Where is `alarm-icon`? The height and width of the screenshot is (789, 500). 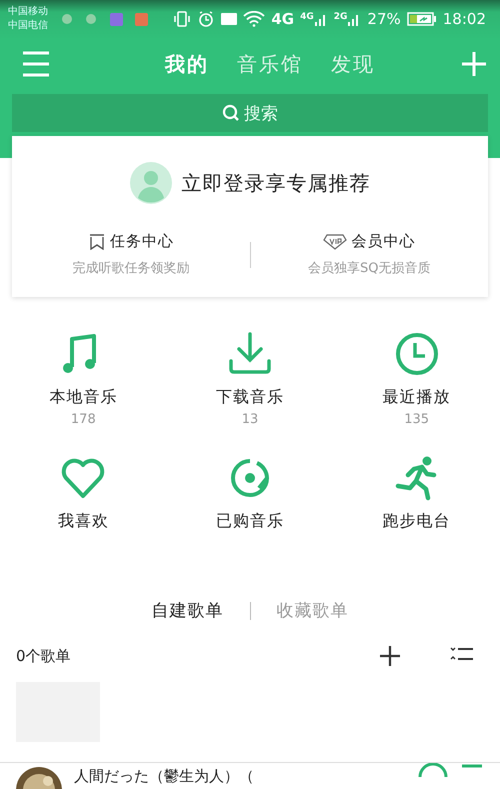 alarm-icon is located at coordinates (206, 19).